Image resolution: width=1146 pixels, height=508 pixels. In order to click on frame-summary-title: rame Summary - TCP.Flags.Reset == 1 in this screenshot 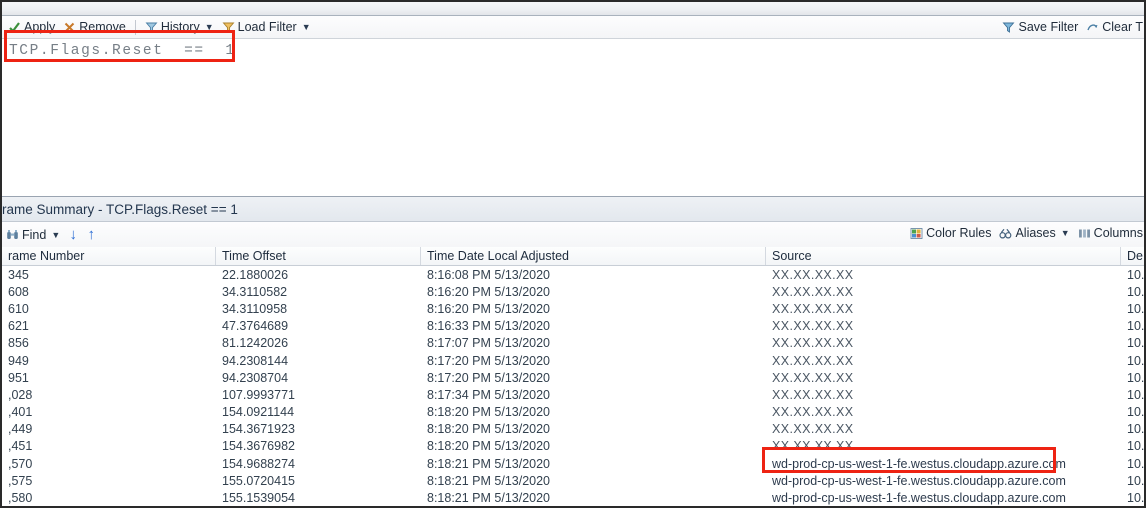, I will do `click(120, 209)`.